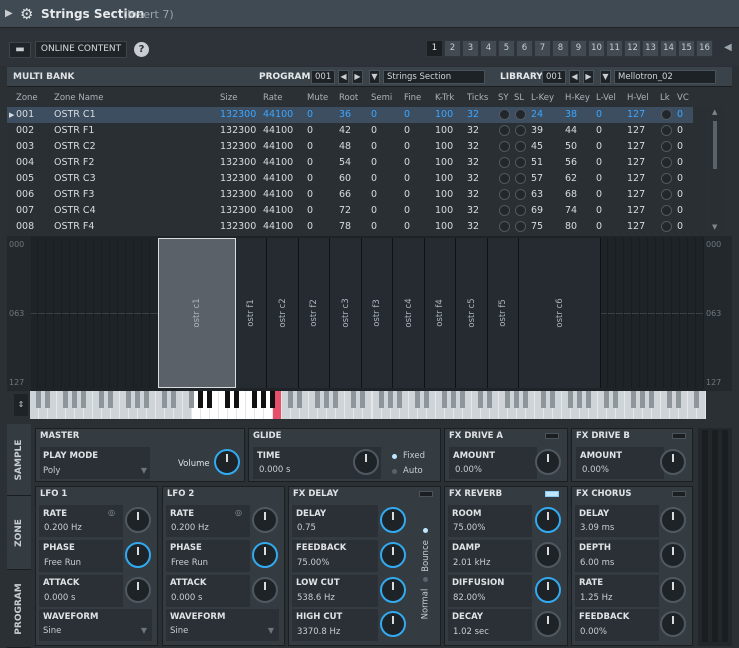  Describe the element at coordinates (638, 98) in the screenshot. I see `column-header: H-Vel` at that location.